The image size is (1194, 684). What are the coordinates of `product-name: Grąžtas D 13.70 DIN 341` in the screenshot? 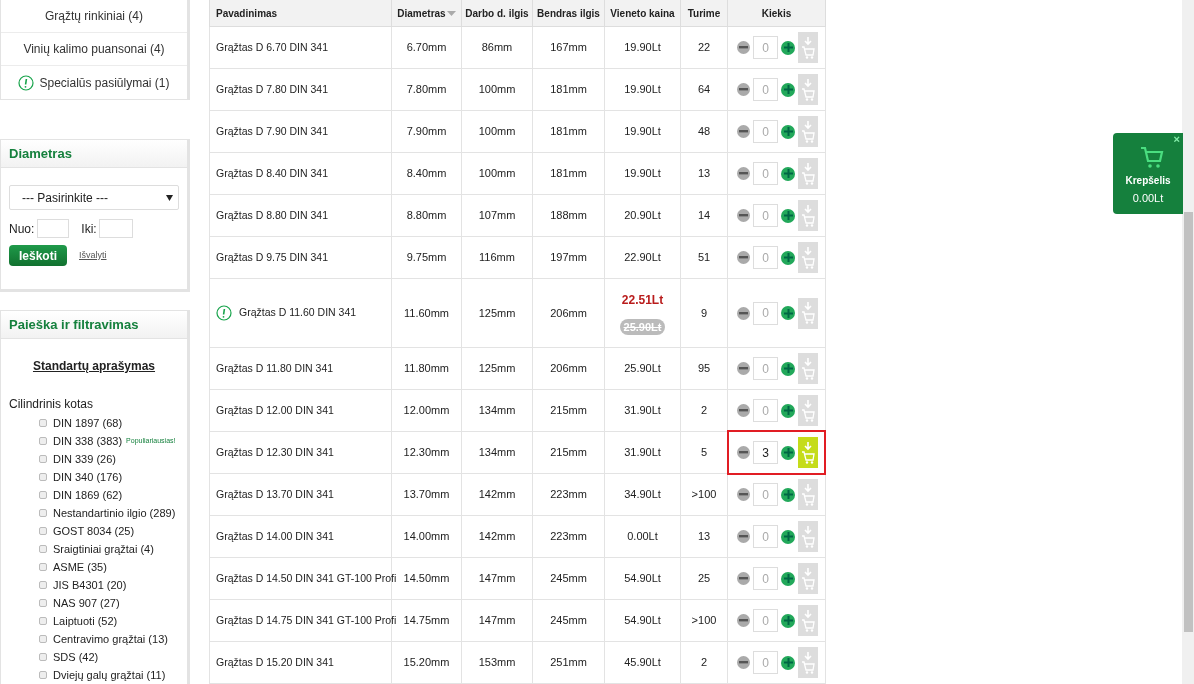 It's located at (275, 493).